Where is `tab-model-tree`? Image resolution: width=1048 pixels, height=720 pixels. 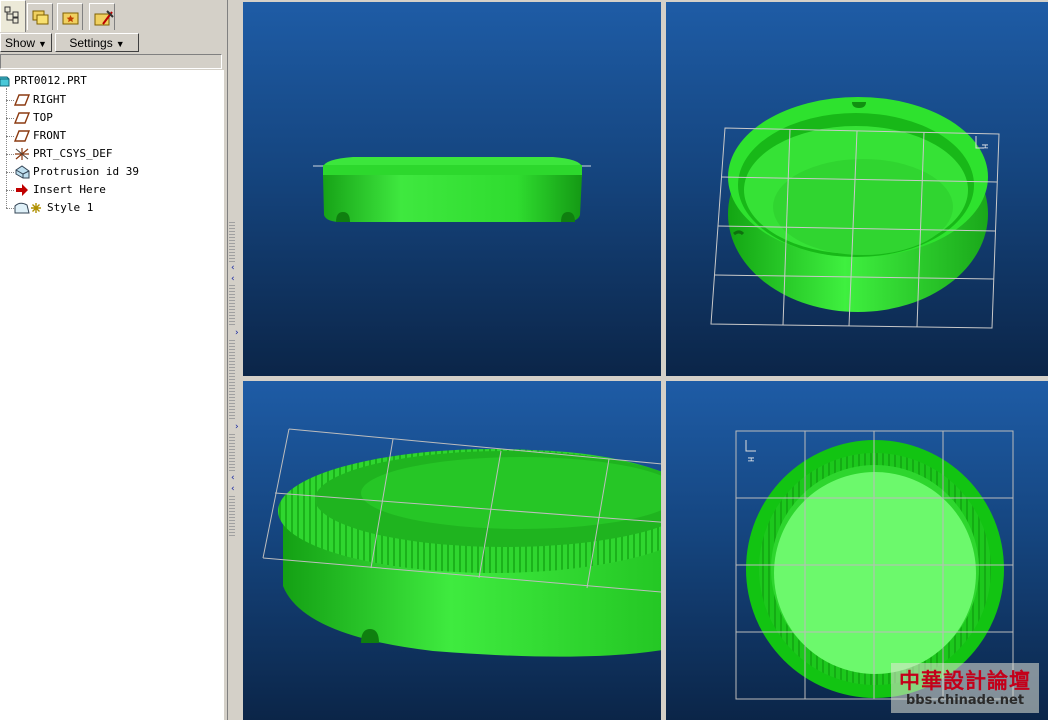
tab-model-tree is located at coordinates (13, 16).